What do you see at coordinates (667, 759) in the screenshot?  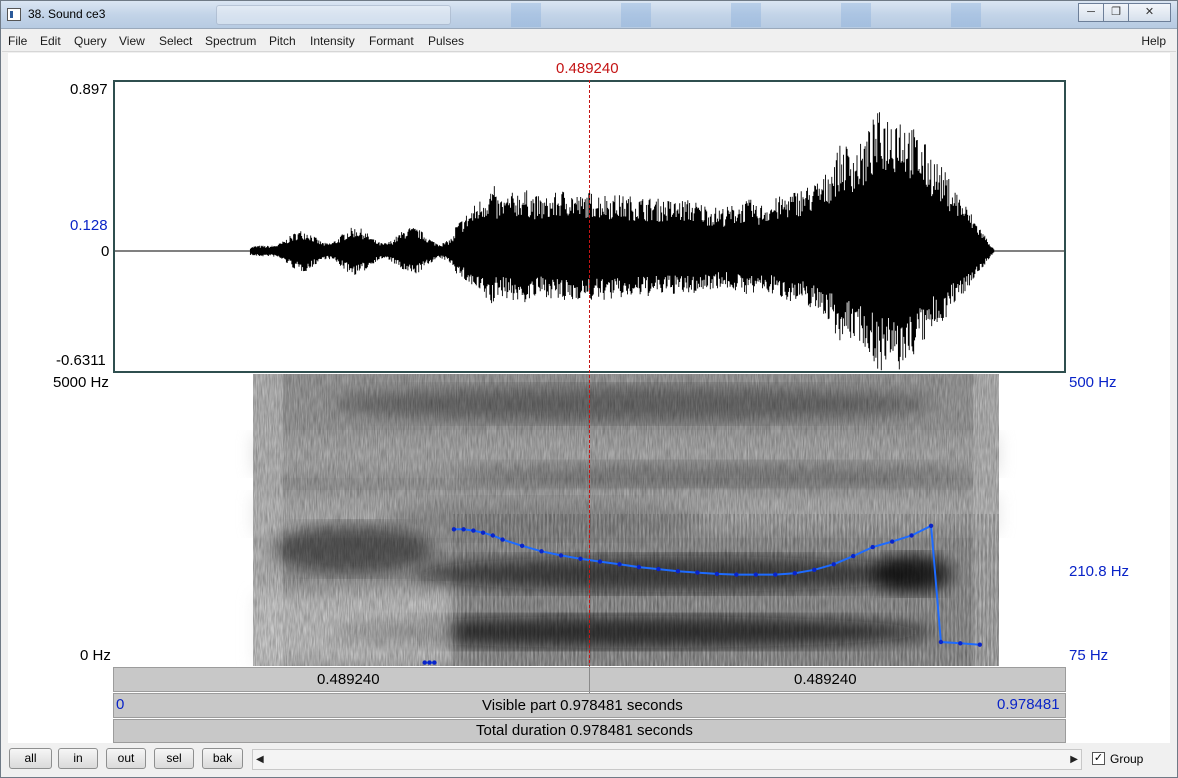 I see `time-scrollbar: ◀ ▶` at bounding box center [667, 759].